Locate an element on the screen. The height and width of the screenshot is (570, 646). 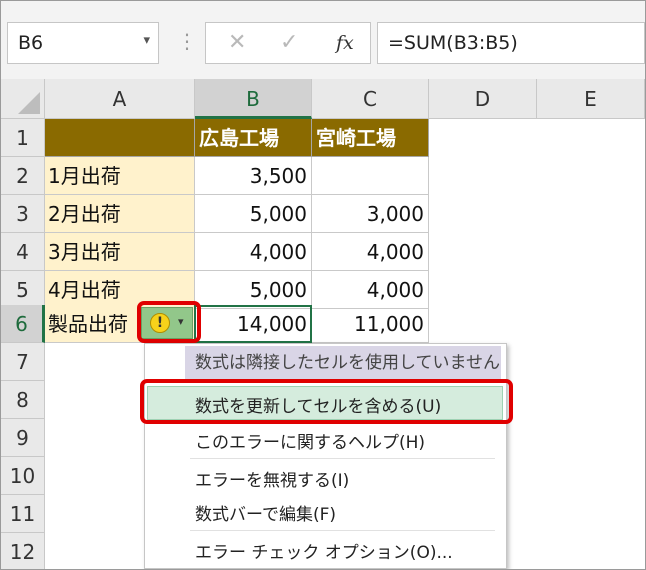
cell-b5: 5,000 is located at coordinates (253, 290).